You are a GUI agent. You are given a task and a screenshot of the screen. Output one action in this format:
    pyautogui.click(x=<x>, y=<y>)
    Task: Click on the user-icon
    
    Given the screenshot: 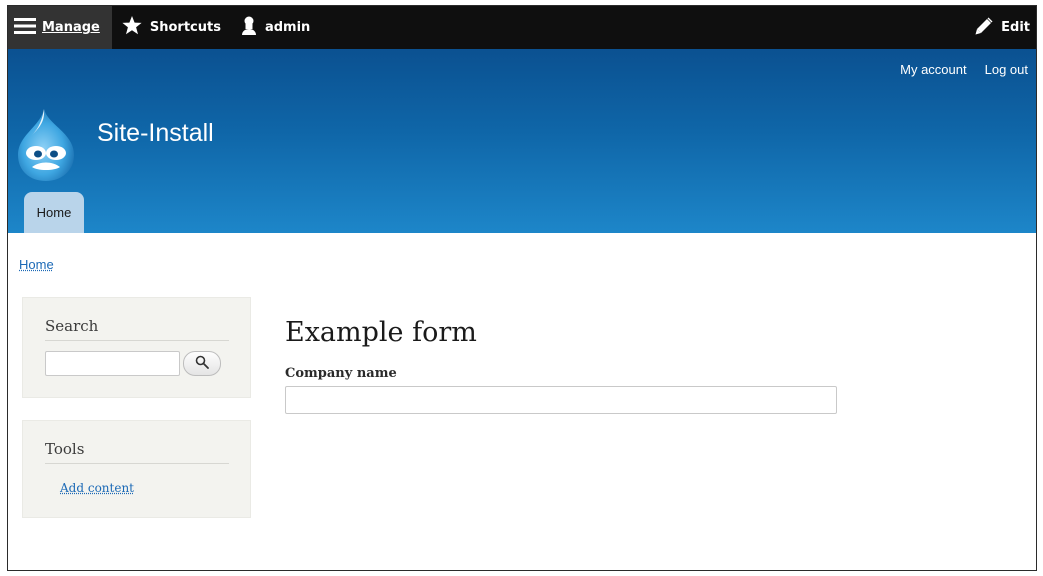 What is the action you would take?
    pyautogui.click(x=249, y=27)
    